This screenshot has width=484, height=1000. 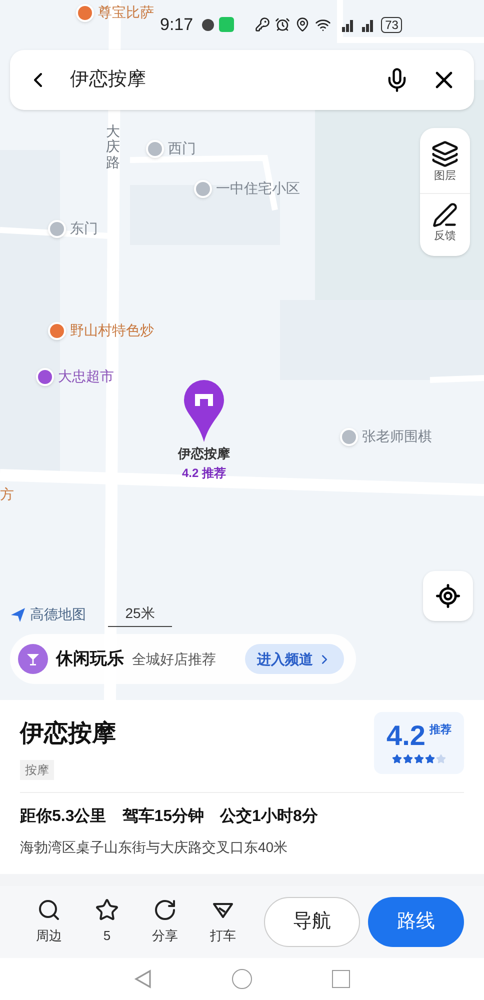 I want to click on search-icon, so click(x=49, y=910).